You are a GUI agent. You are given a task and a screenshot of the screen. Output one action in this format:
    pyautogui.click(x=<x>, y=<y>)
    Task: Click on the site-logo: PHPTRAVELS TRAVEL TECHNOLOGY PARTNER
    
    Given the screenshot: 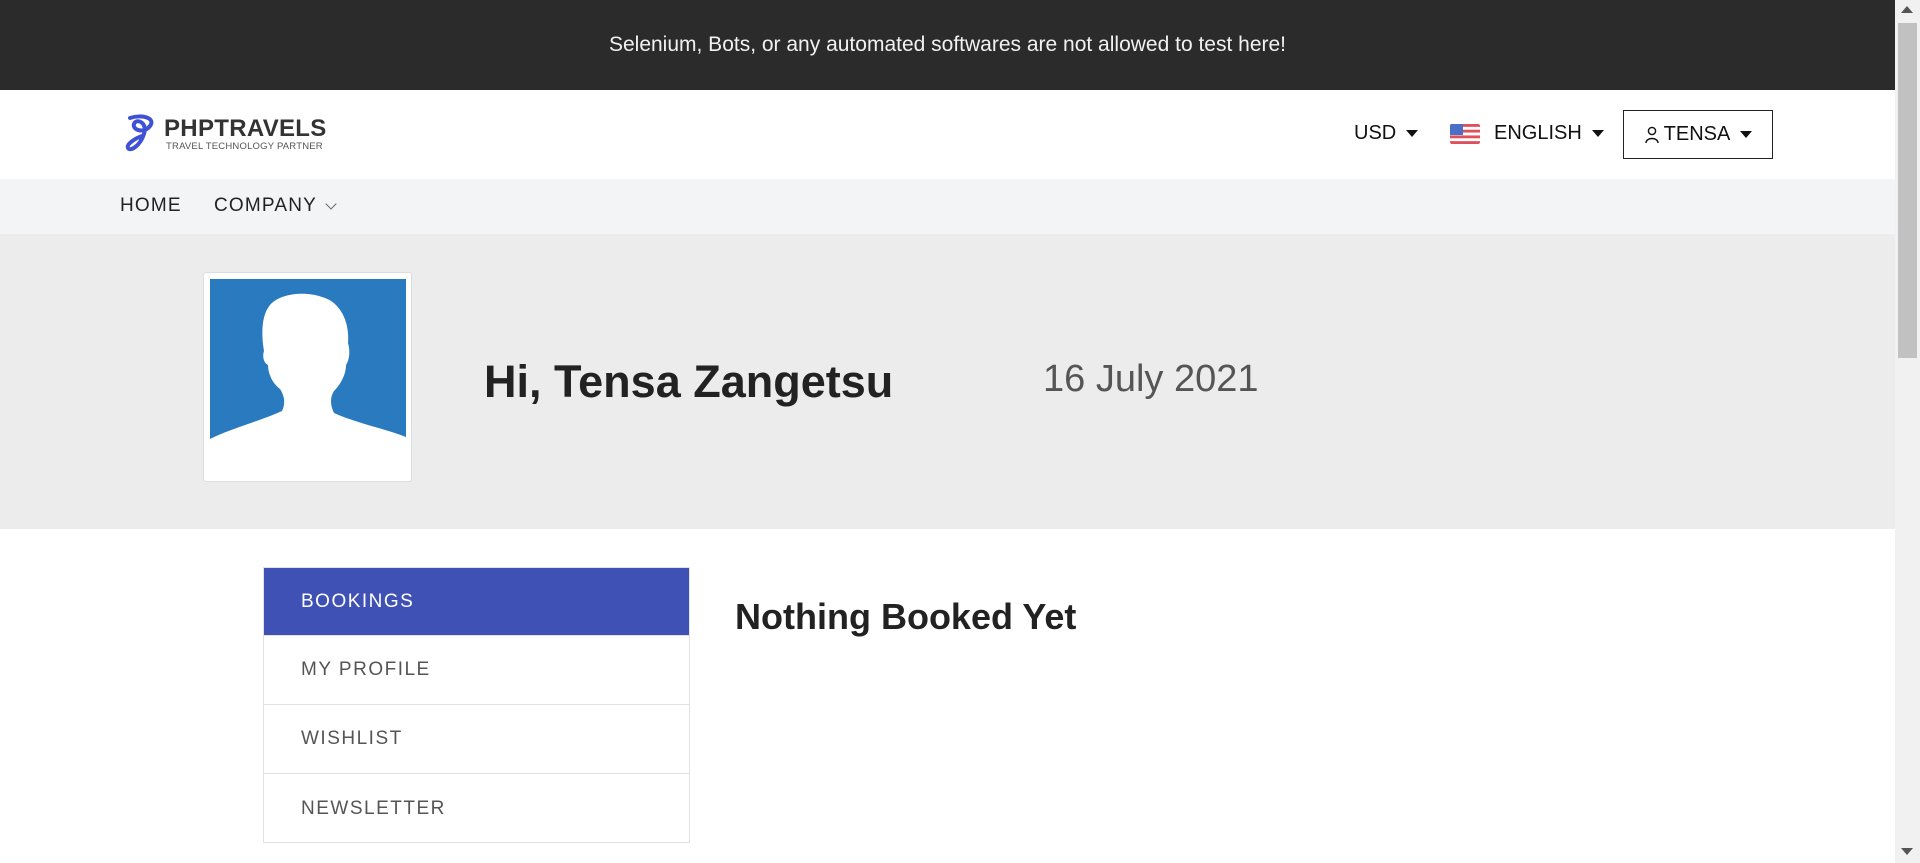 What is the action you would take?
    pyautogui.click(x=227, y=134)
    